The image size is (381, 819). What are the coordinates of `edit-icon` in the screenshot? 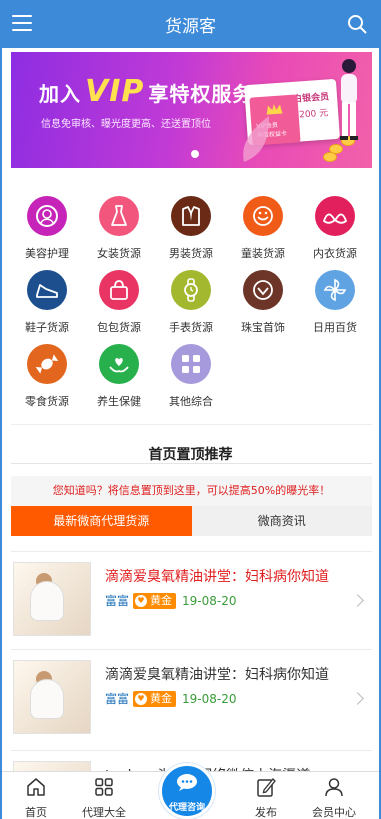 It's located at (266, 787).